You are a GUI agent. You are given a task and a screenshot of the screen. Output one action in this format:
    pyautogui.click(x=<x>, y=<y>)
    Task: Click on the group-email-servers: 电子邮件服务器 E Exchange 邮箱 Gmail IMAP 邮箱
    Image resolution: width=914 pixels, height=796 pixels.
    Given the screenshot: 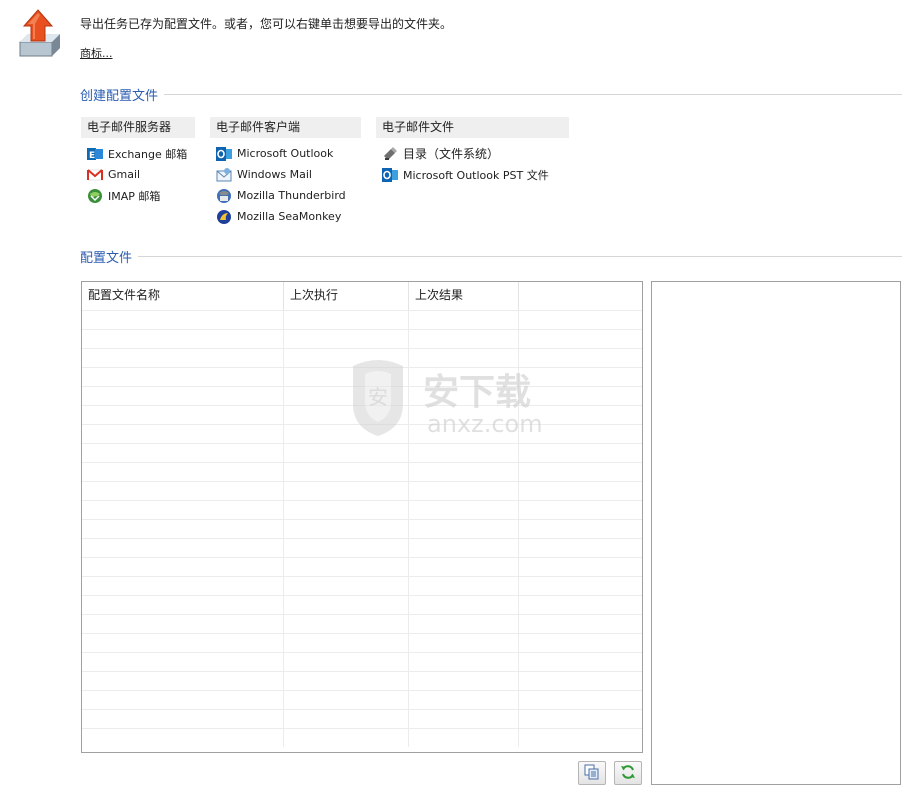 What is the action you would take?
    pyautogui.click(x=138, y=161)
    